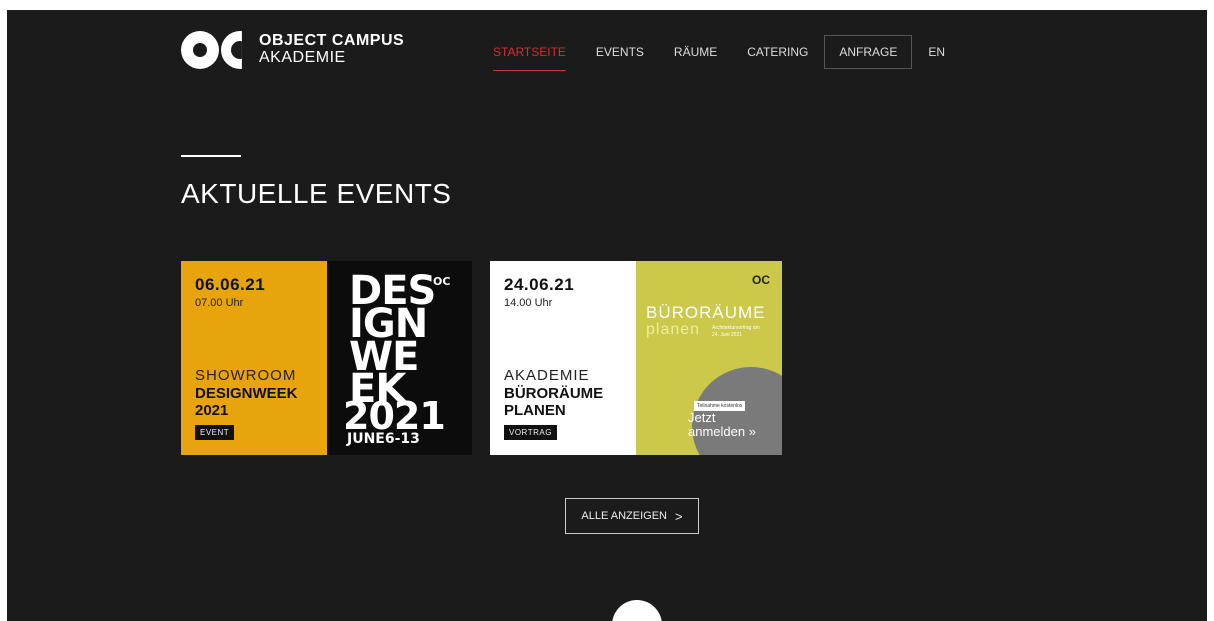  What do you see at coordinates (530, 432) in the screenshot?
I see `event-tag: VORTRAG` at bounding box center [530, 432].